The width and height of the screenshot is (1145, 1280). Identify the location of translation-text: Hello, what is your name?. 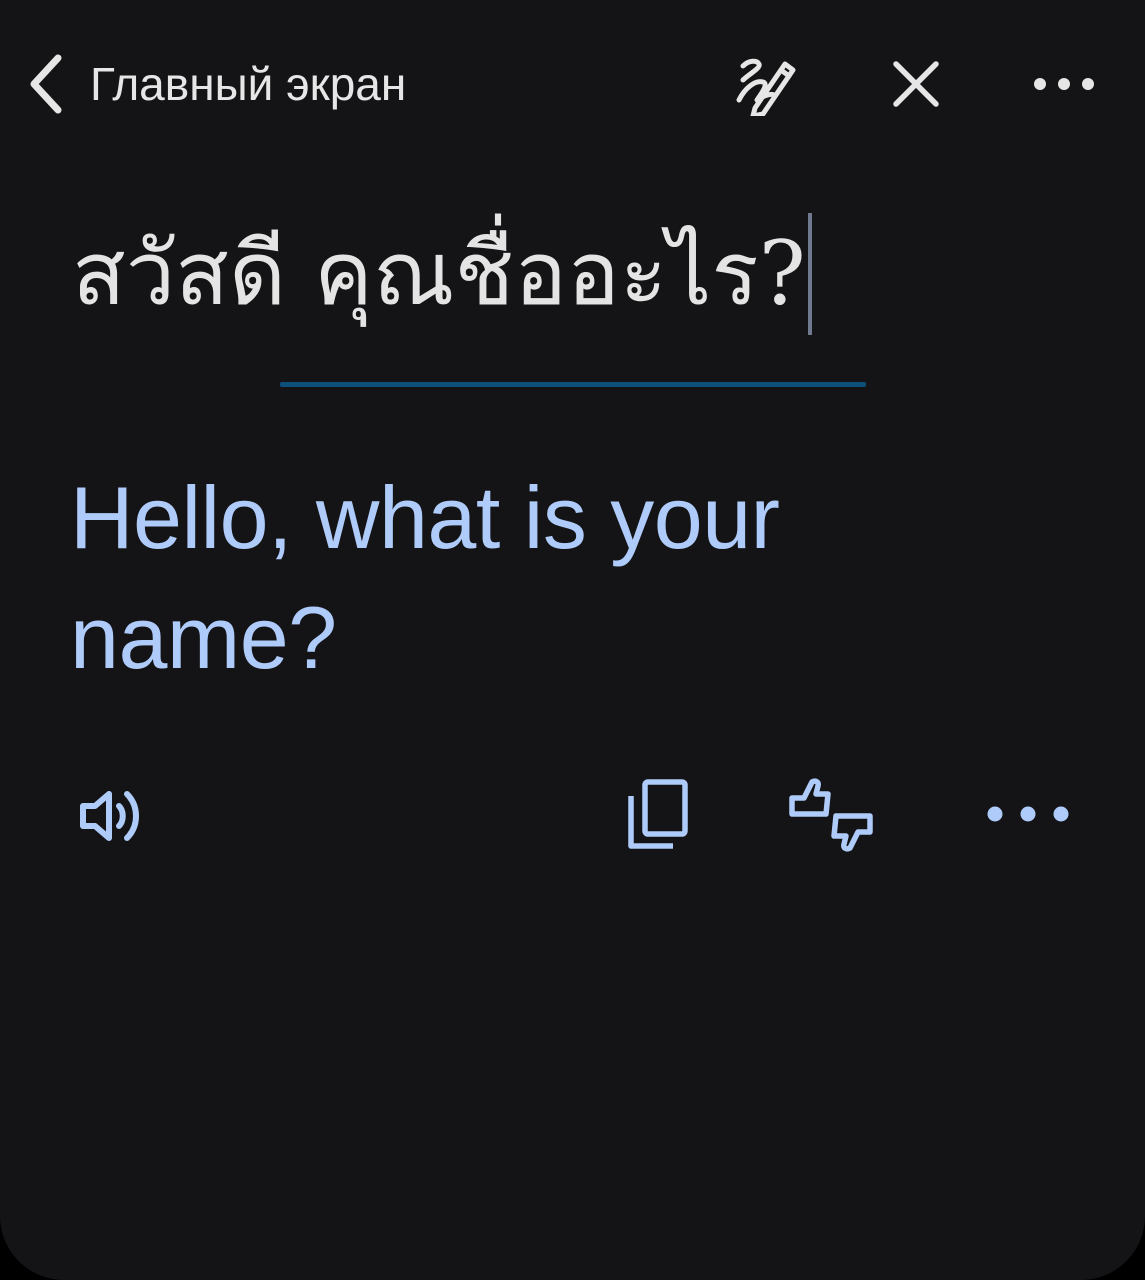
(425, 577).